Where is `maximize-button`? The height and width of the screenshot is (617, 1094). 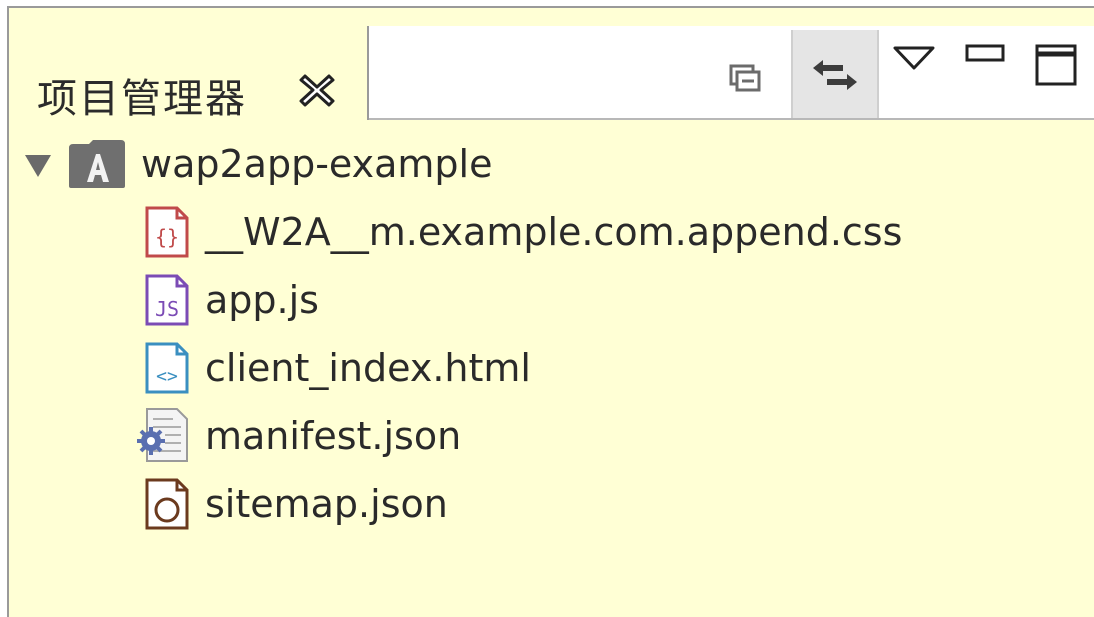 maximize-button is located at coordinates (1059, 70).